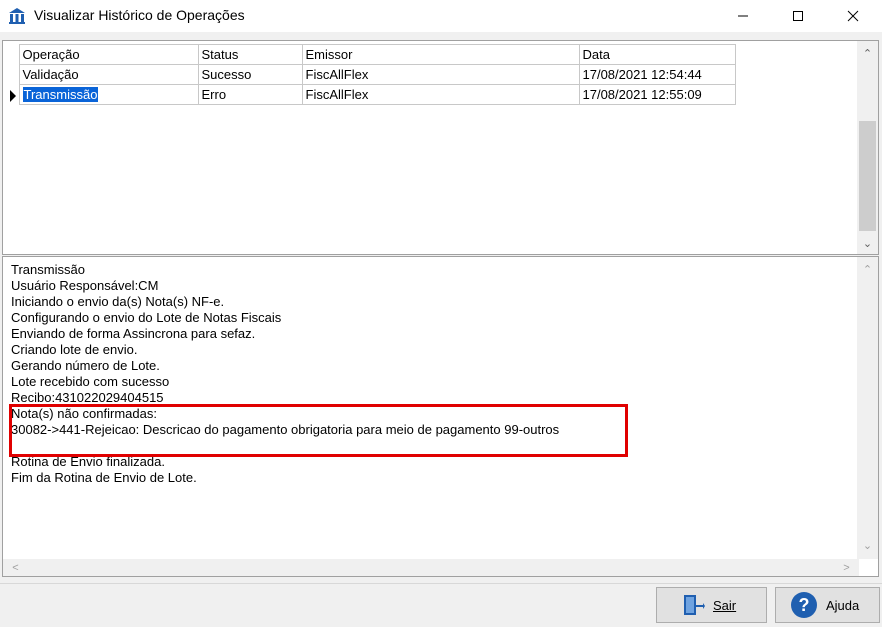  What do you see at coordinates (87, 397) in the screenshot?
I see `log-line: Recibo:431022029404515` at bounding box center [87, 397].